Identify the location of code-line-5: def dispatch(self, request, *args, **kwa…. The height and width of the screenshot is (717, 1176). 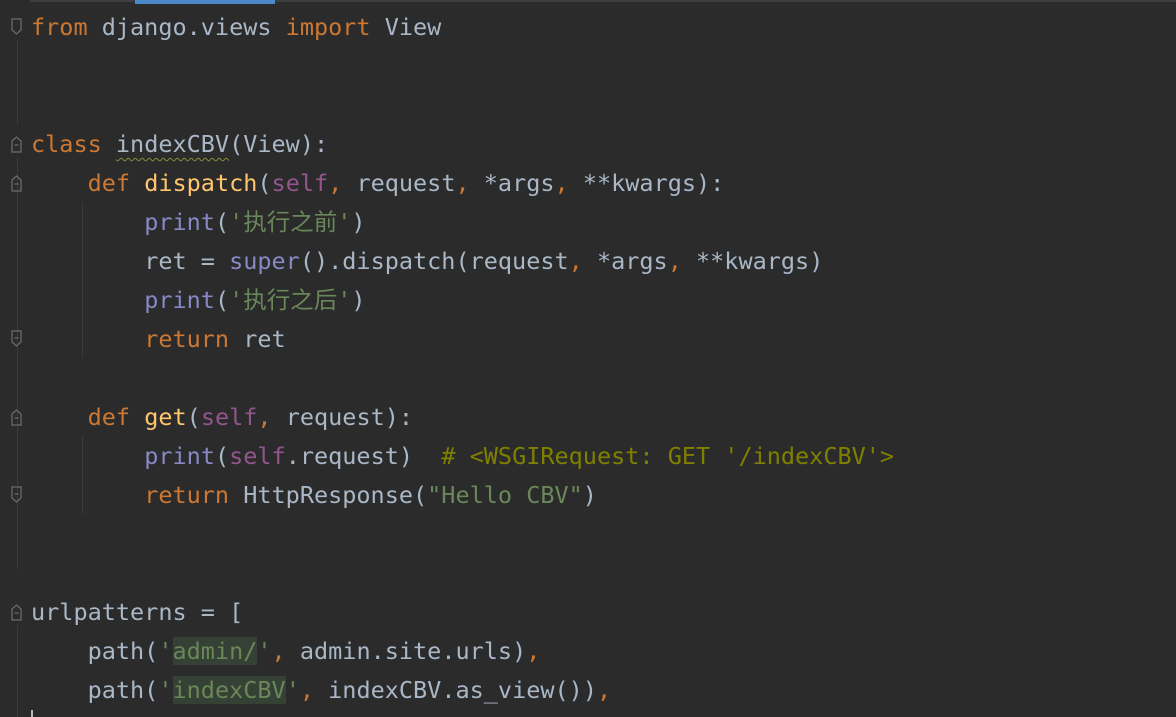
(462, 183).